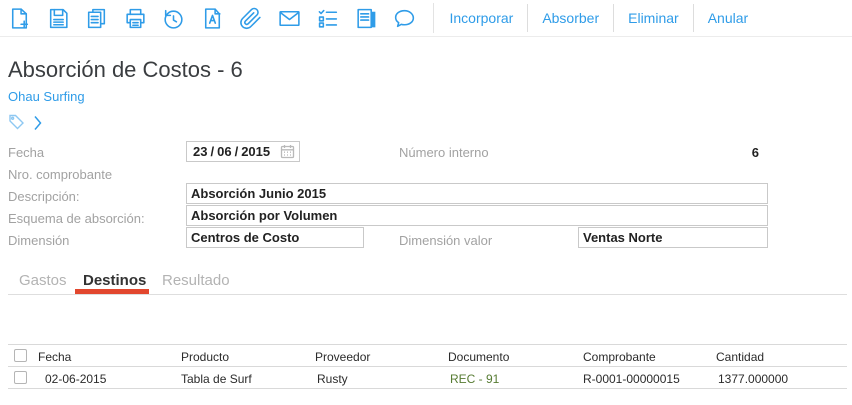  Describe the element at coordinates (142, 18) in the screenshot. I see `print-icon` at that location.